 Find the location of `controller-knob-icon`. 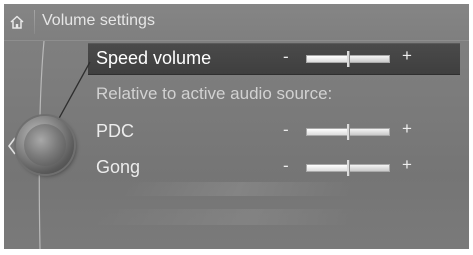

controller-knob-icon is located at coordinates (45, 145).